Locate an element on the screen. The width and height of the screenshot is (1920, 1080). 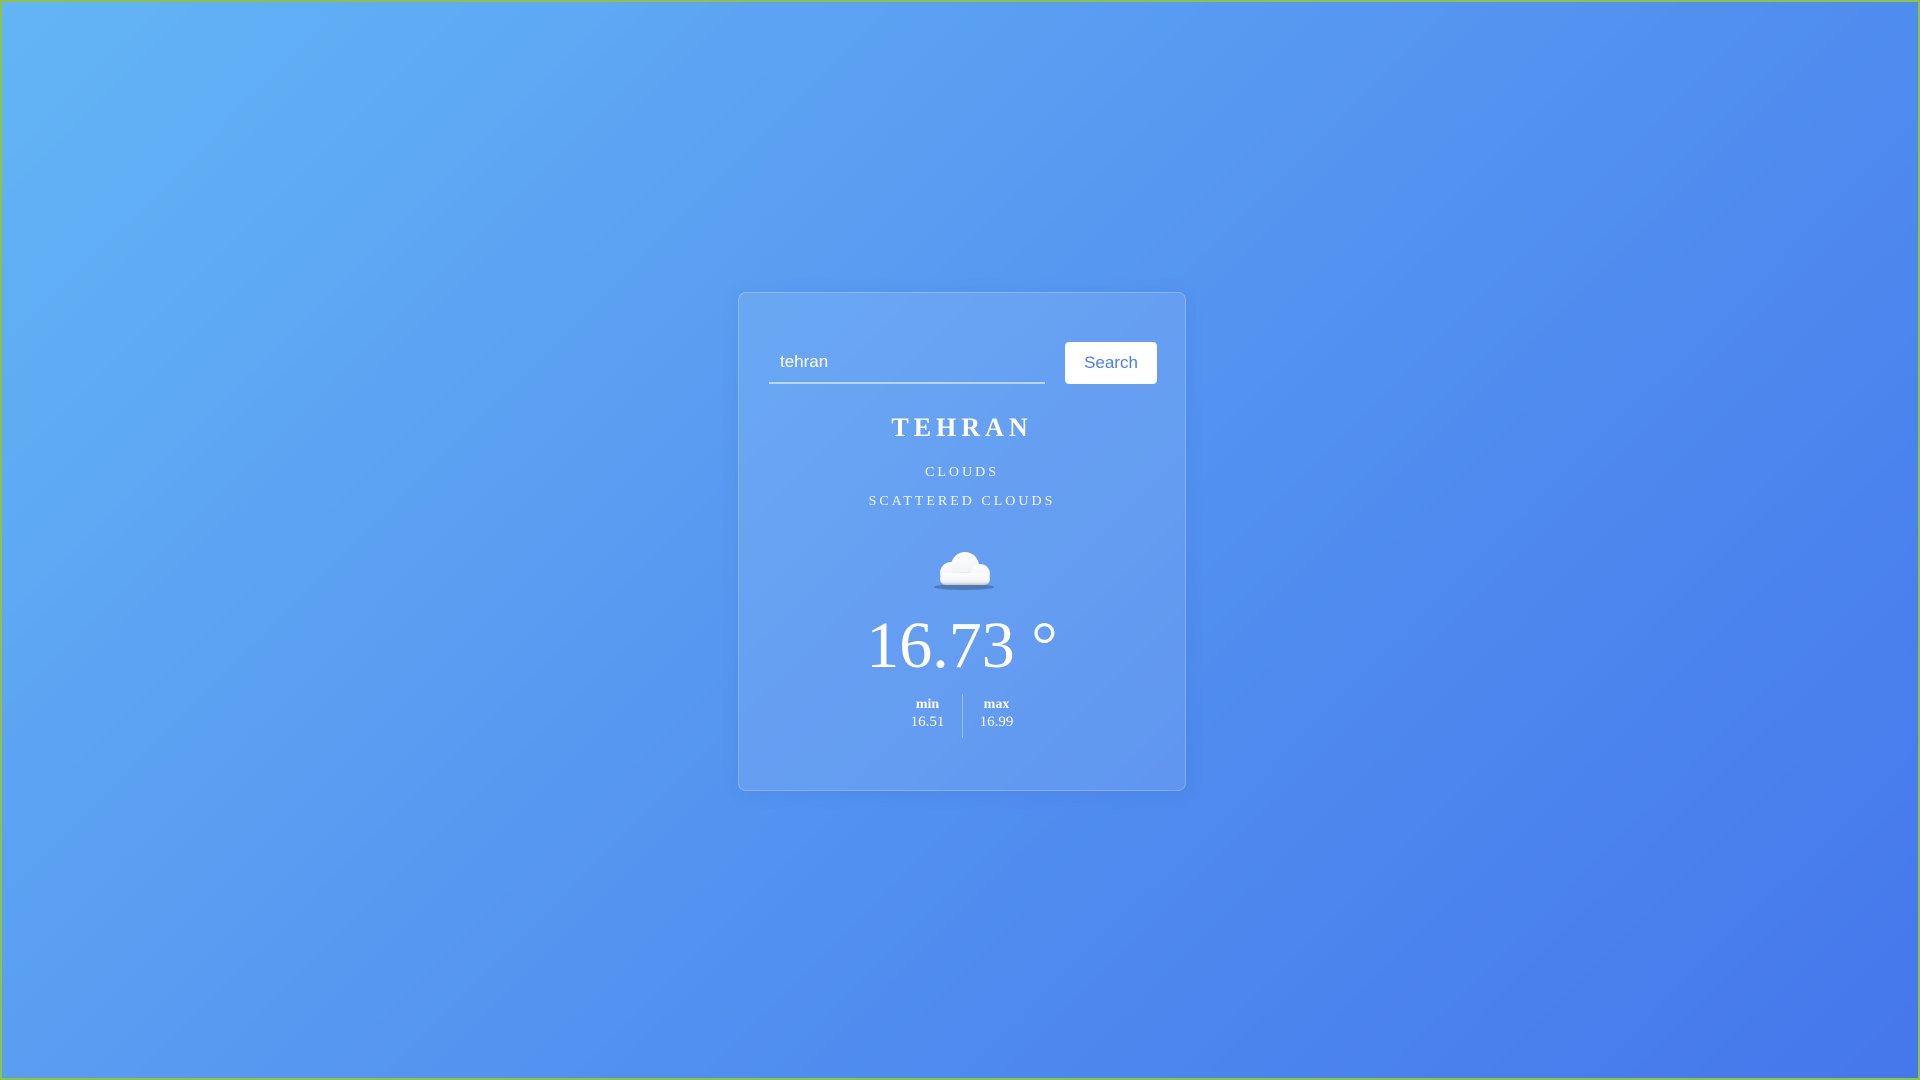
max-label: max is located at coordinates (996, 704).